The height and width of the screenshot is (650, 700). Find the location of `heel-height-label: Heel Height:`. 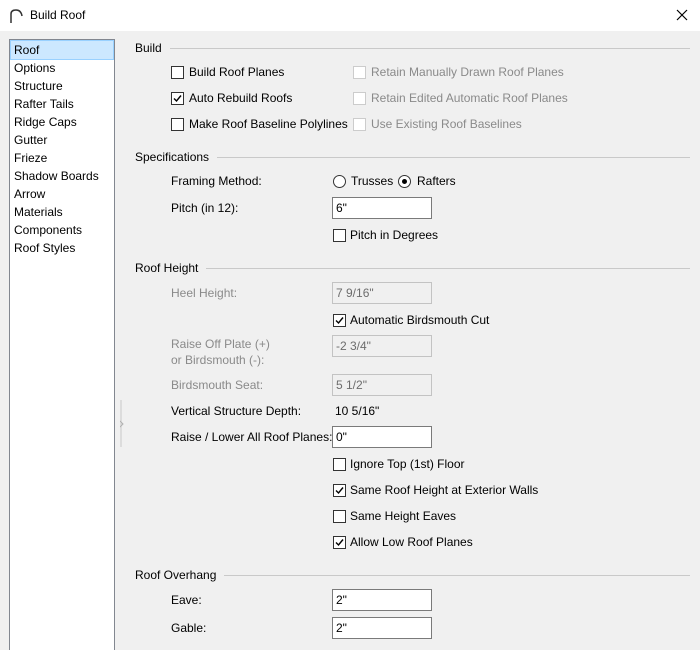

heel-height-label: Heel Height: is located at coordinates (204, 293).